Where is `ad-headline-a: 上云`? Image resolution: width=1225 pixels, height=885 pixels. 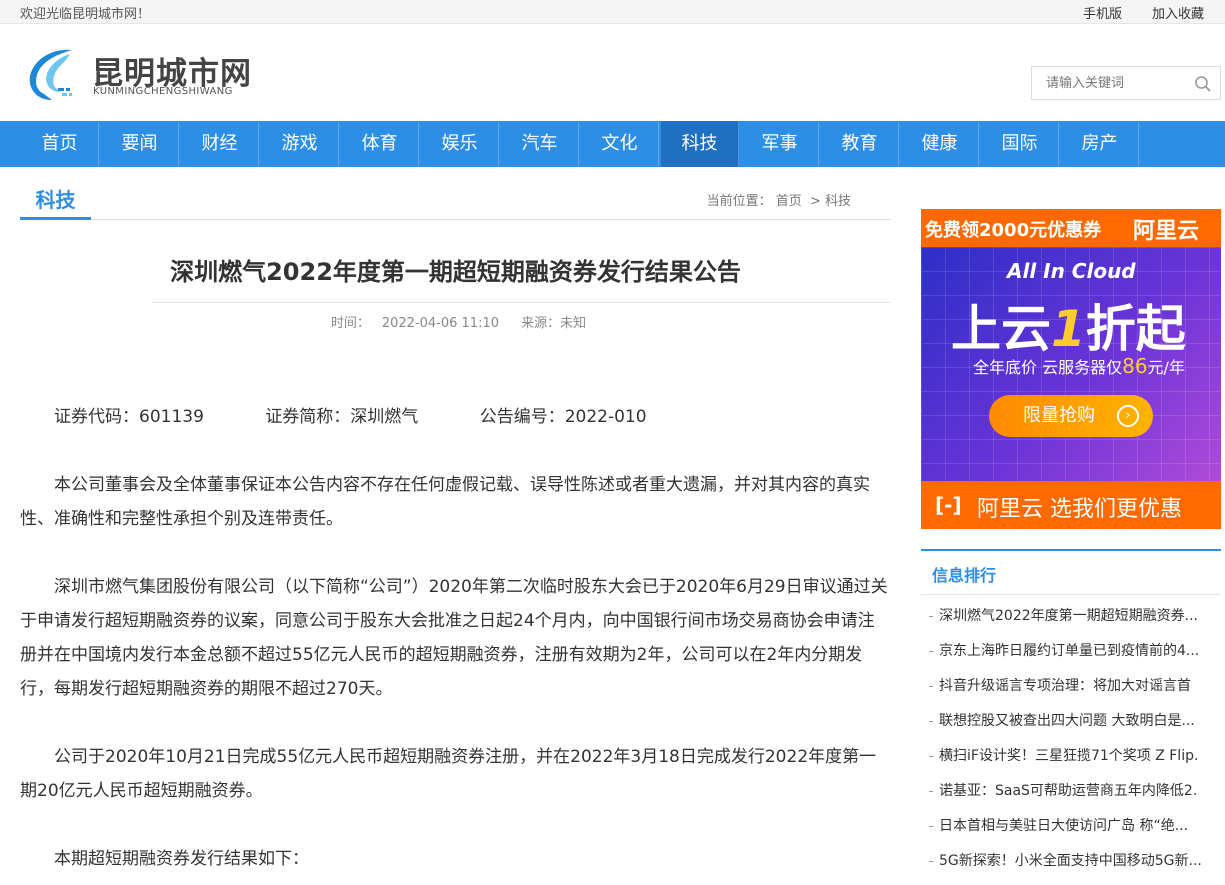 ad-headline-a: 上云 is located at coordinates (1001, 329).